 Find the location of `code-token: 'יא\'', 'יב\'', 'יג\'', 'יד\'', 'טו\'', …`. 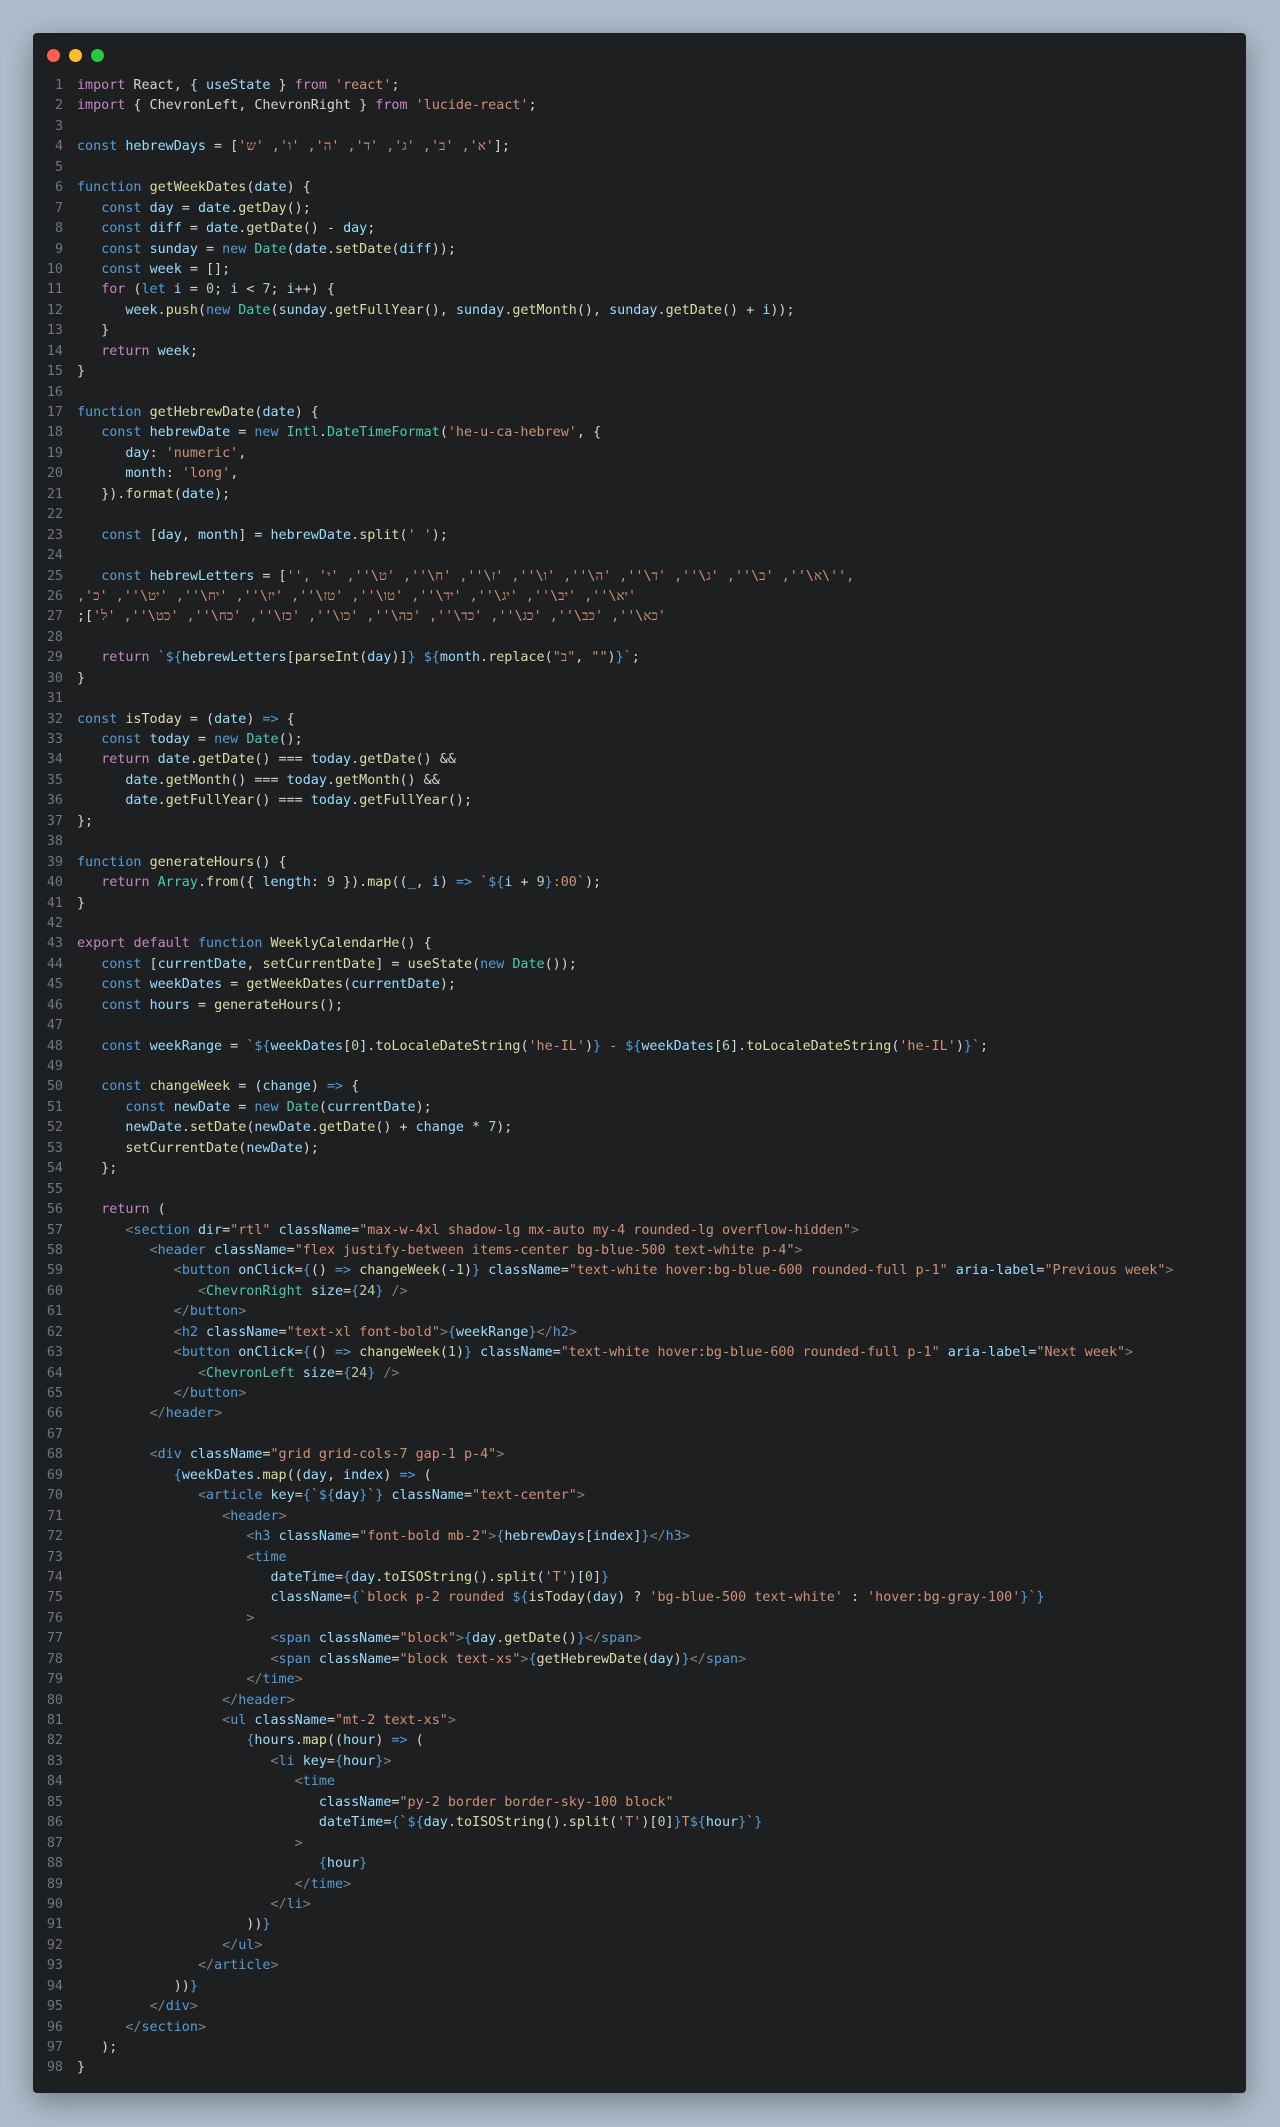

code-token: 'יא\'', 'יב\'', 'יג\'', 'יד\'', 'טו\'', … is located at coordinates (357, 596).